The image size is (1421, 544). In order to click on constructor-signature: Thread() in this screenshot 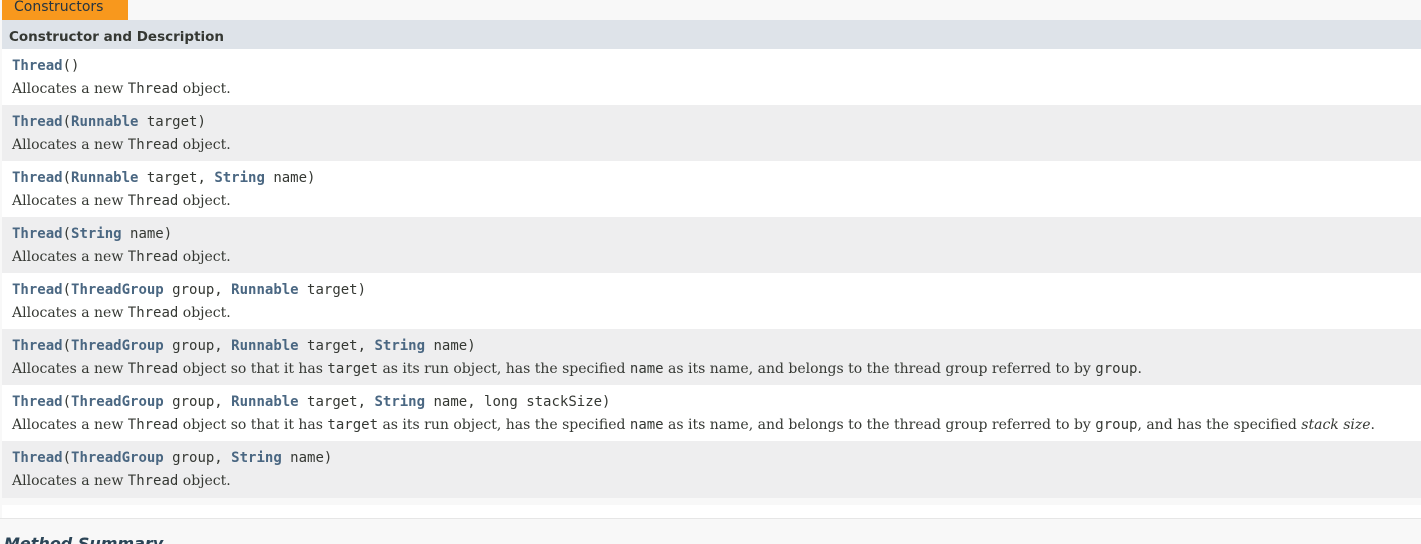, I will do `click(716, 66)`.